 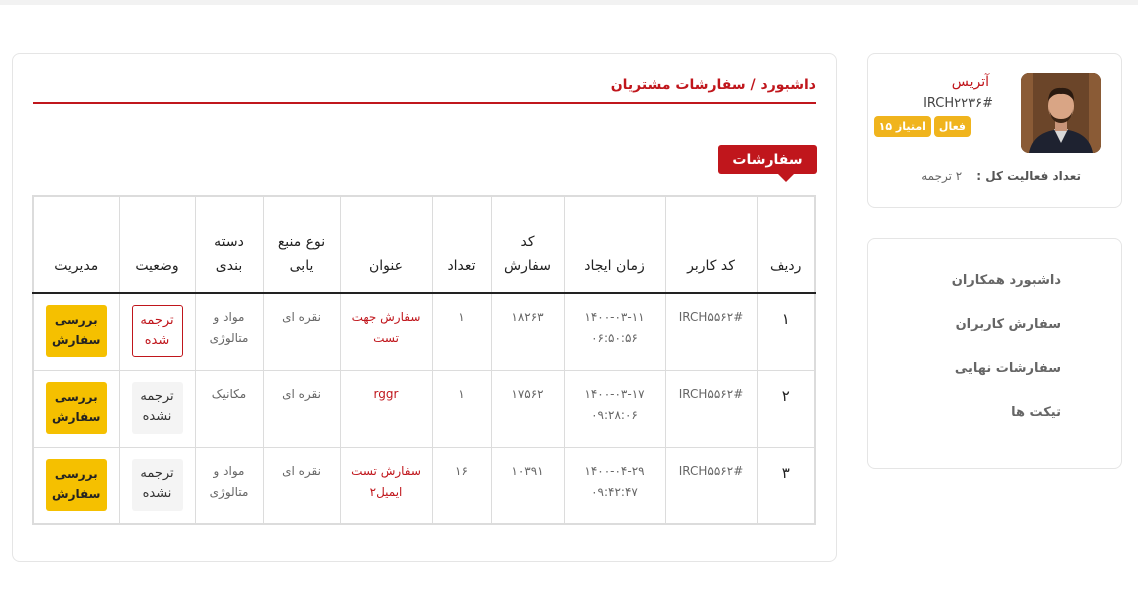 I want to click on status-cell: ترجمه شده, so click(x=157, y=331).